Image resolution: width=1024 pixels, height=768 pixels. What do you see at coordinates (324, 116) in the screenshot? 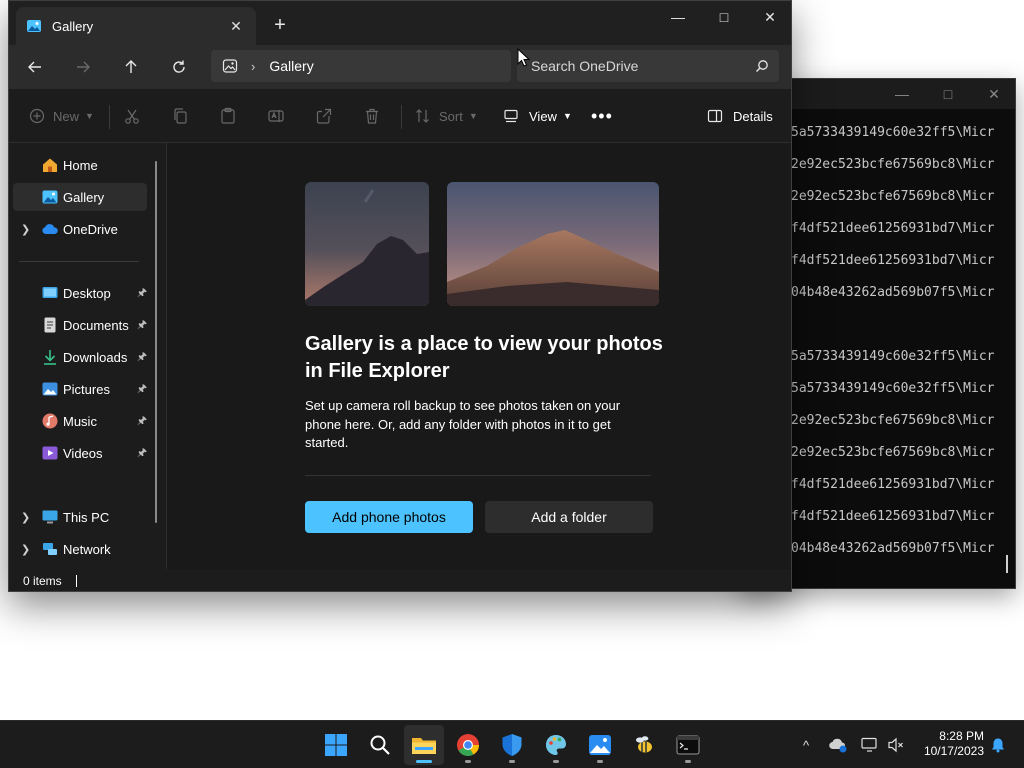
I see `share-button` at bounding box center [324, 116].